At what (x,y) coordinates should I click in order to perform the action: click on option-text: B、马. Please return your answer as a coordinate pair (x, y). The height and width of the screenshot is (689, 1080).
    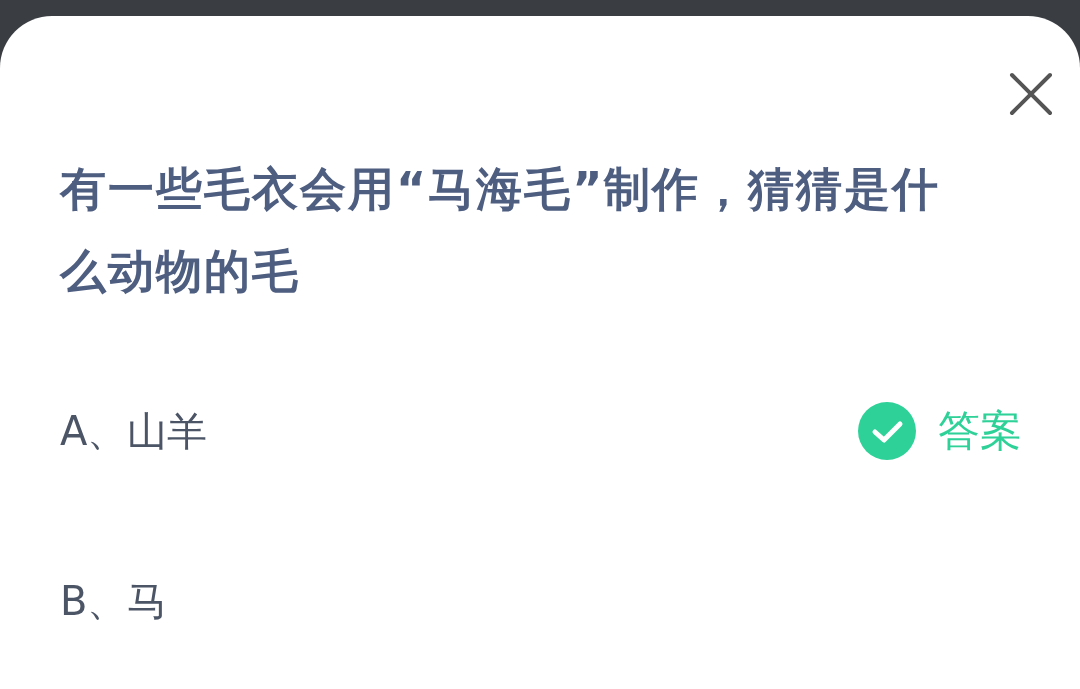
    Looking at the image, I should click on (114, 601).